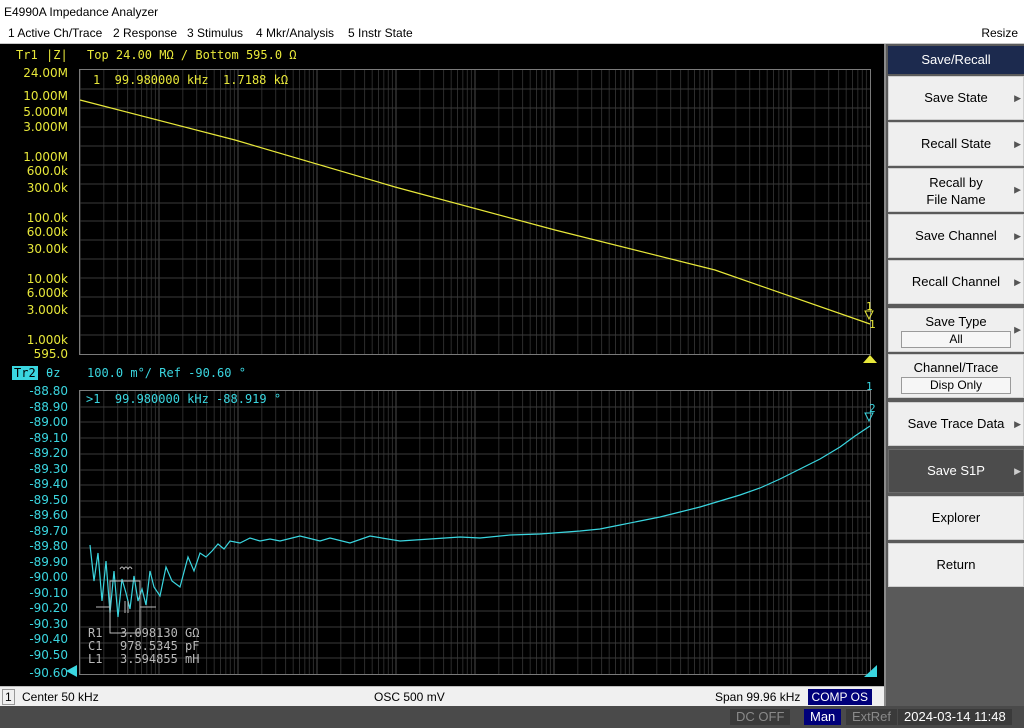 The height and width of the screenshot is (728, 1024). What do you see at coordinates (956, 236) in the screenshot?
I see `save-channel-button: Save Channel ▶` at bounding box center [956, 236].